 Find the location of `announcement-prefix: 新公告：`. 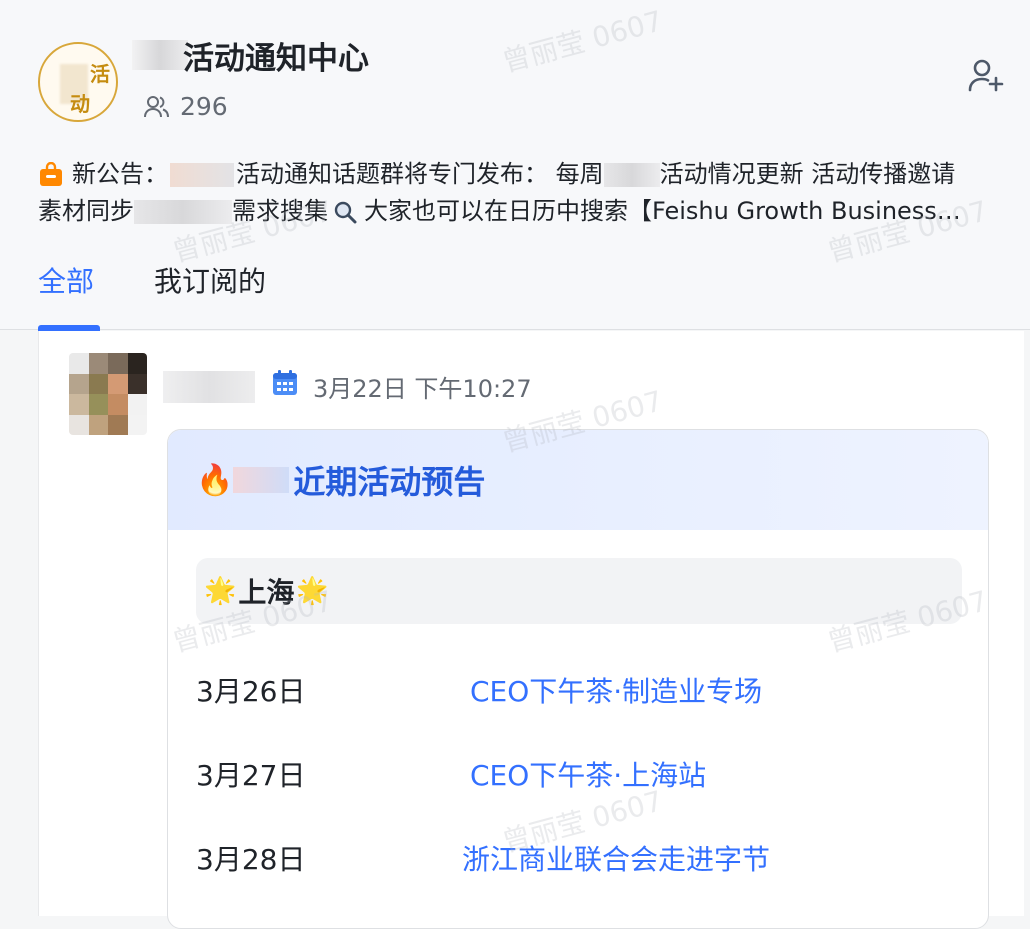

announcement-prefix: 新公告： is located at coordinates (120, 174).